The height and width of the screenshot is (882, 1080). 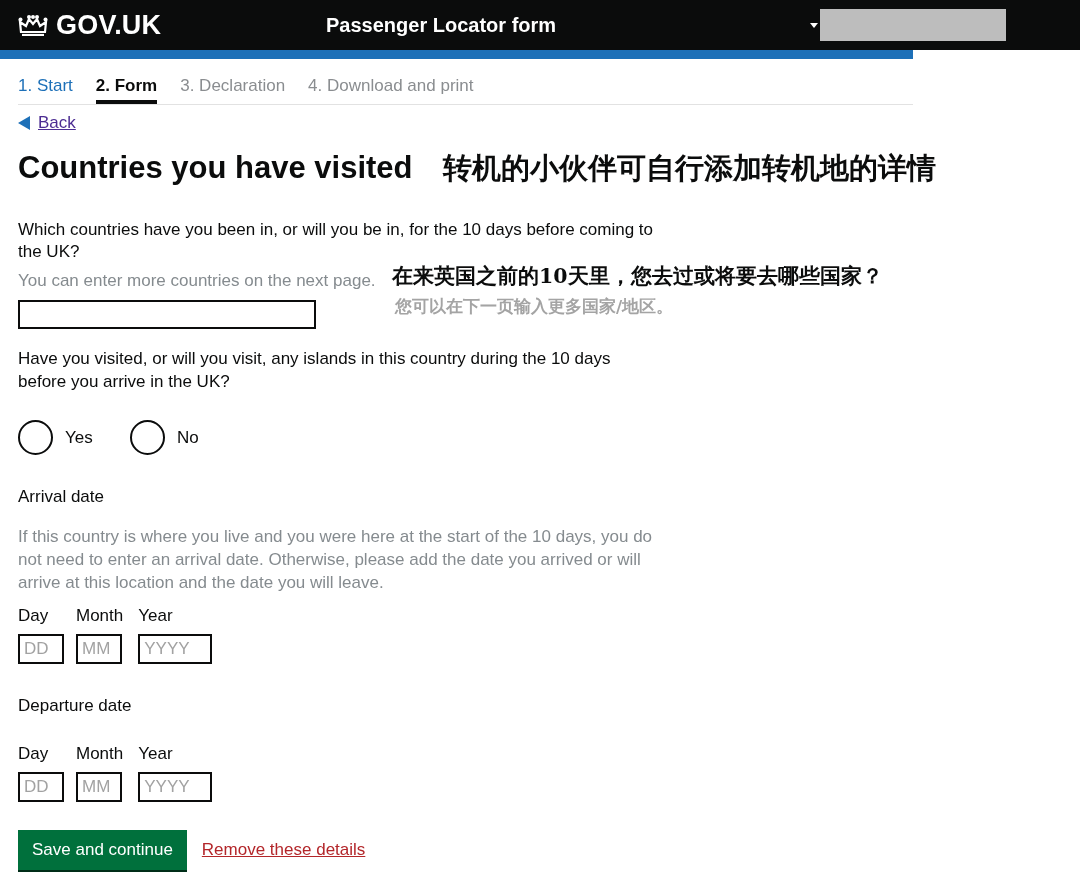 I want to click on back-arrow-icon, so click(x=24, y=123).